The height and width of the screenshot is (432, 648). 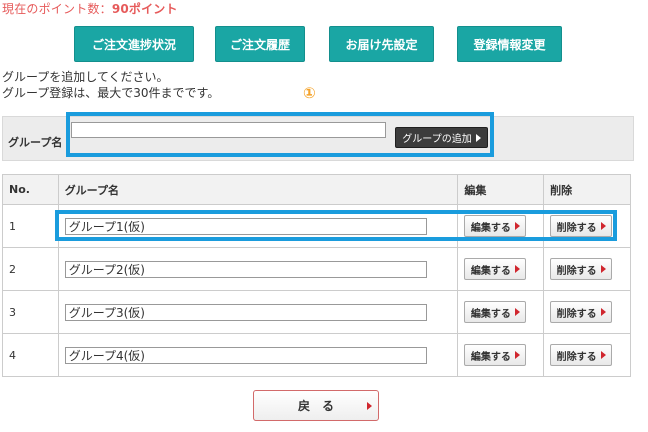 I want to click on group-name-label: グループ名, so click(x=35, y=142).